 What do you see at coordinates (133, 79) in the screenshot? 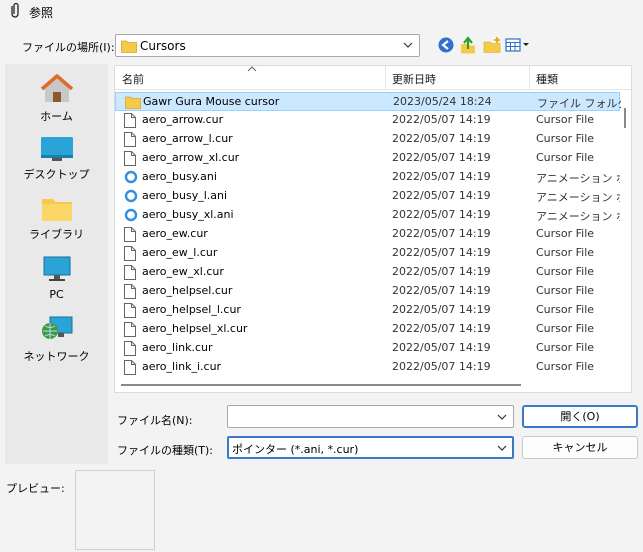
I see `column-name: 名前` at bounding box center [133, 79].